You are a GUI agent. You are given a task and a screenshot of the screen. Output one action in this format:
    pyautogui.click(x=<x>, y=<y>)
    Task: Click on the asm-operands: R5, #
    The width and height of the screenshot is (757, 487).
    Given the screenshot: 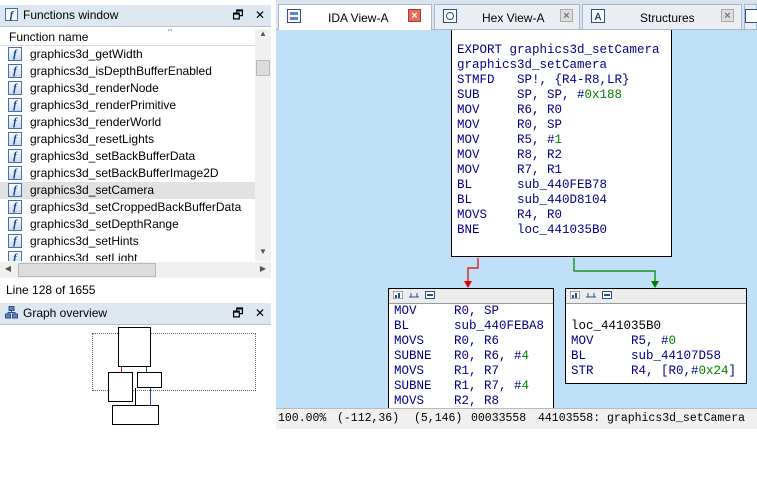 What is the action you would take?
    pyautogui.click(x=536, y=140)
    